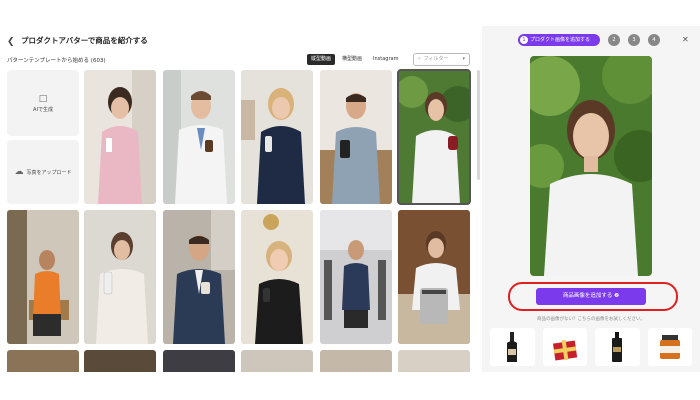 This screenshot has height=400, width=700. I want to click on cloud-upload-icon: ☁, so click(19, 172).